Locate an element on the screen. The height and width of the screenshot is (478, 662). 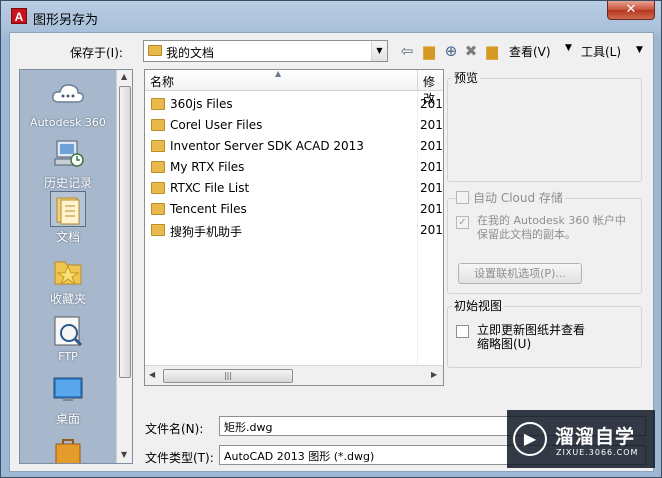
list-item: 搜狗手机助手 201 is located at coordinates (296, 230).